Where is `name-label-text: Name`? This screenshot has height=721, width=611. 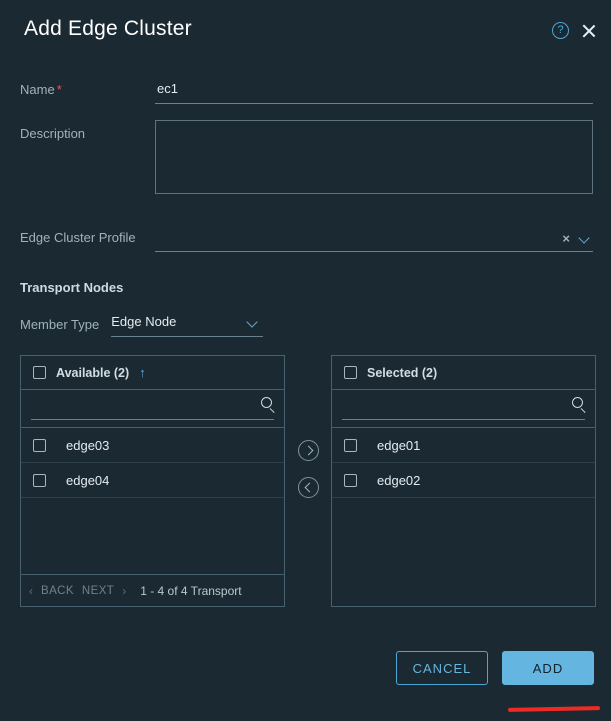 name-label-text: Name is located at coordinates (37, 89).